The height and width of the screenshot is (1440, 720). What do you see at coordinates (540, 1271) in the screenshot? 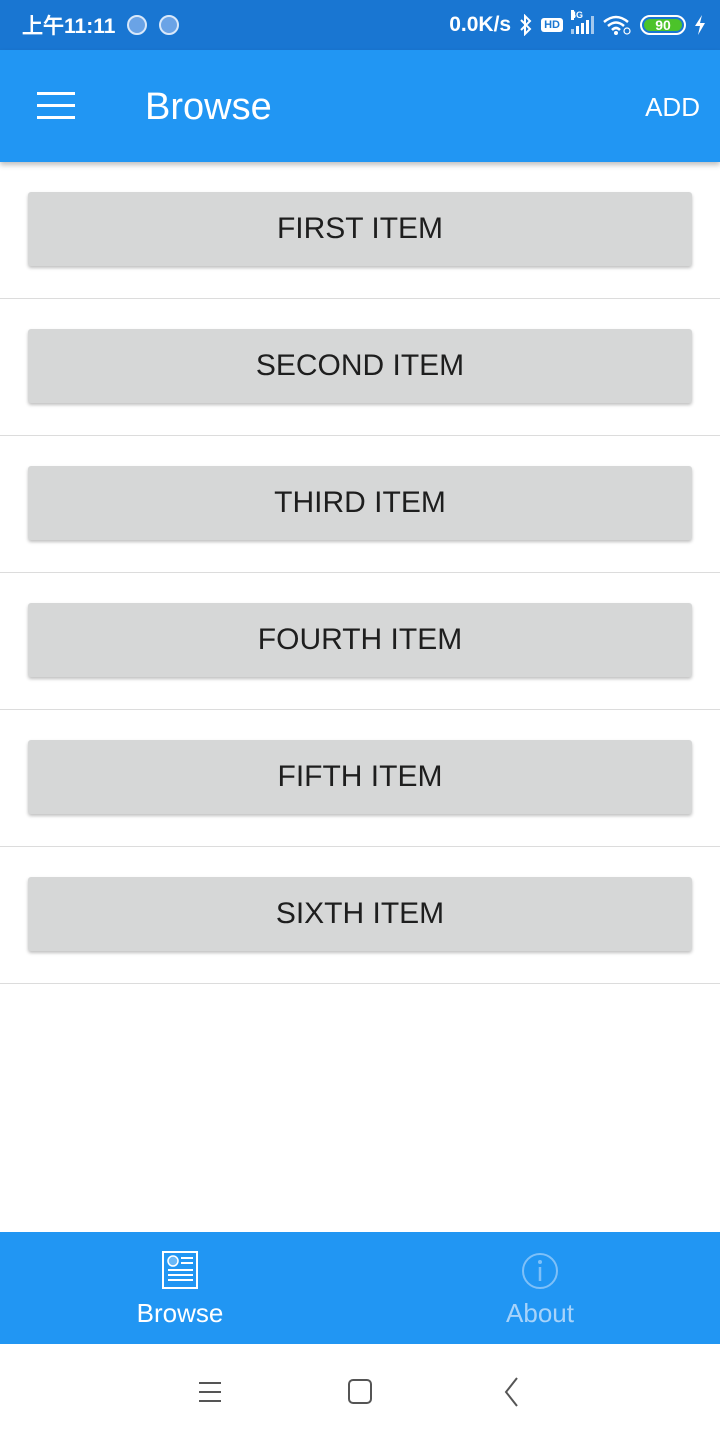
I see `info-icon` at bounding box center [540, 1271].